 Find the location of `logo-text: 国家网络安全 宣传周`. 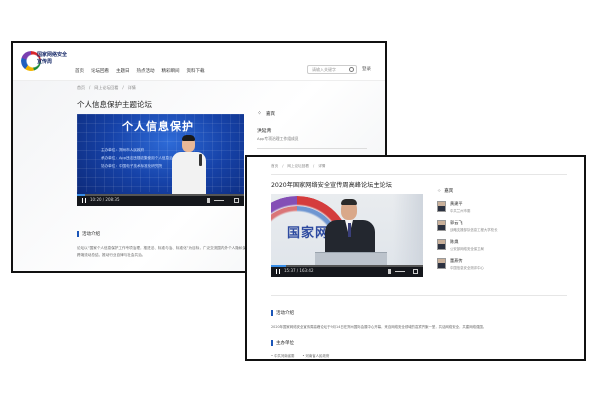

logo-text: 国家网络安全 宣传周 is located at coordinates (52, 59).